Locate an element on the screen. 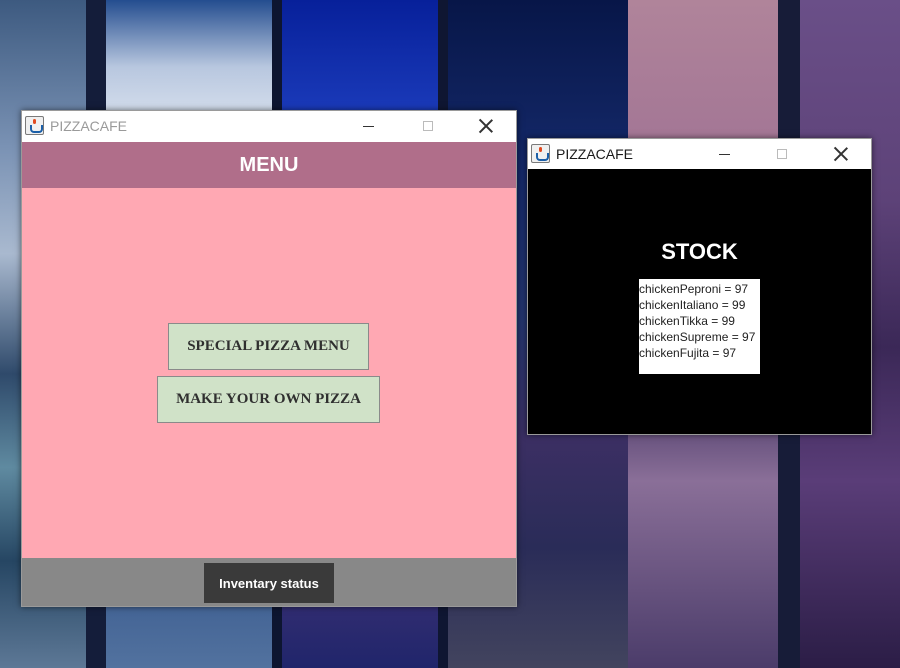  stock-item: chickenItaliano = 99 is located at coordinates (692, 305).